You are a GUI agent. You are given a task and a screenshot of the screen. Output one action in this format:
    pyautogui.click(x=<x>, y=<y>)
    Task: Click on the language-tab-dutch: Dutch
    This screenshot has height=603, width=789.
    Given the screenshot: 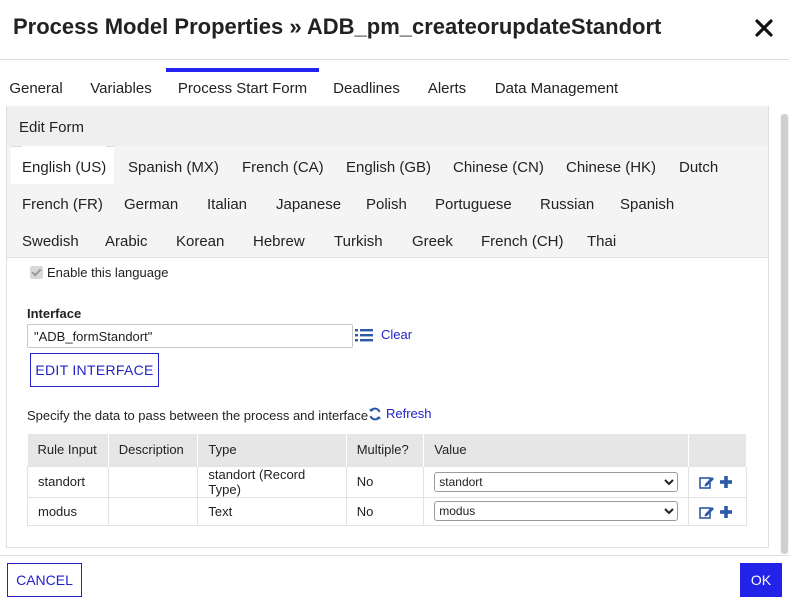 What is the action you would take?
    pyautogui.click(x=698, y=164)
    